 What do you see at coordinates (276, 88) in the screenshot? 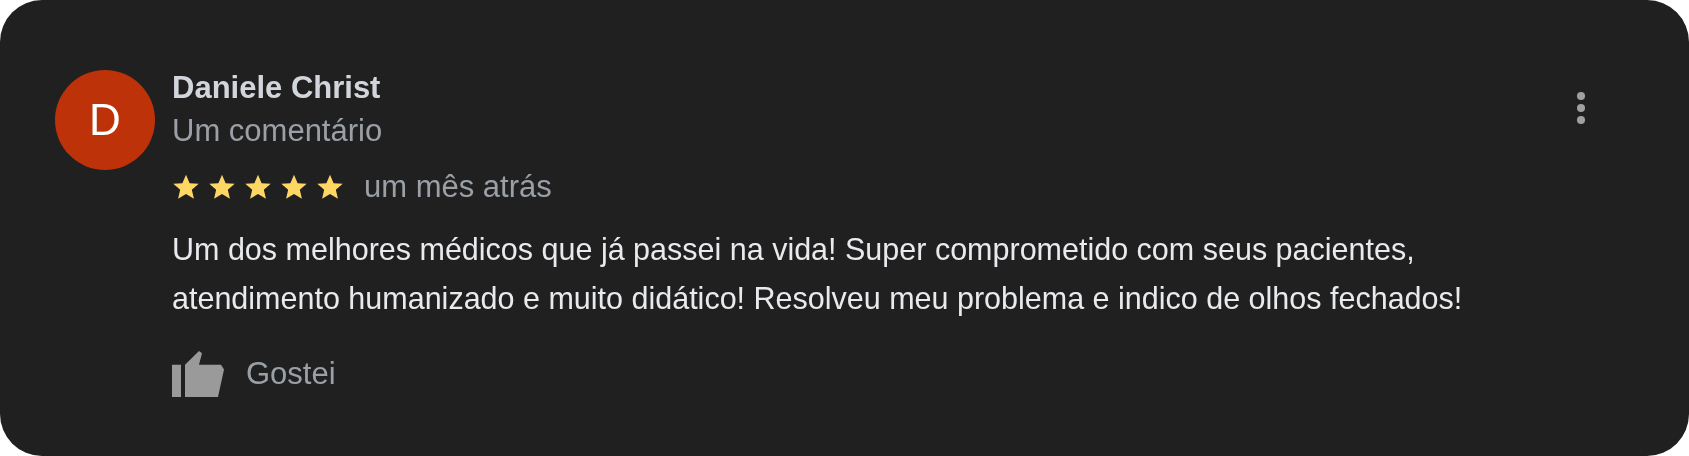
I see `author-name: Daniele Christ` at bounding box center [276, 88].